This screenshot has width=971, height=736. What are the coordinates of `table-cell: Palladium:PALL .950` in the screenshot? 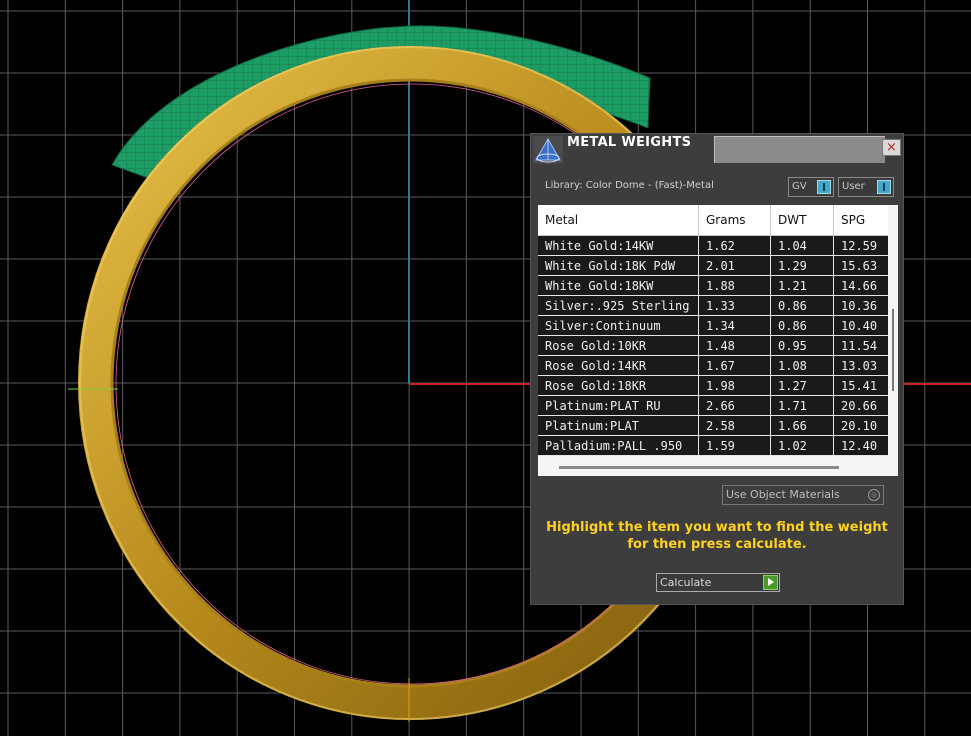 It's located at (618, 446).